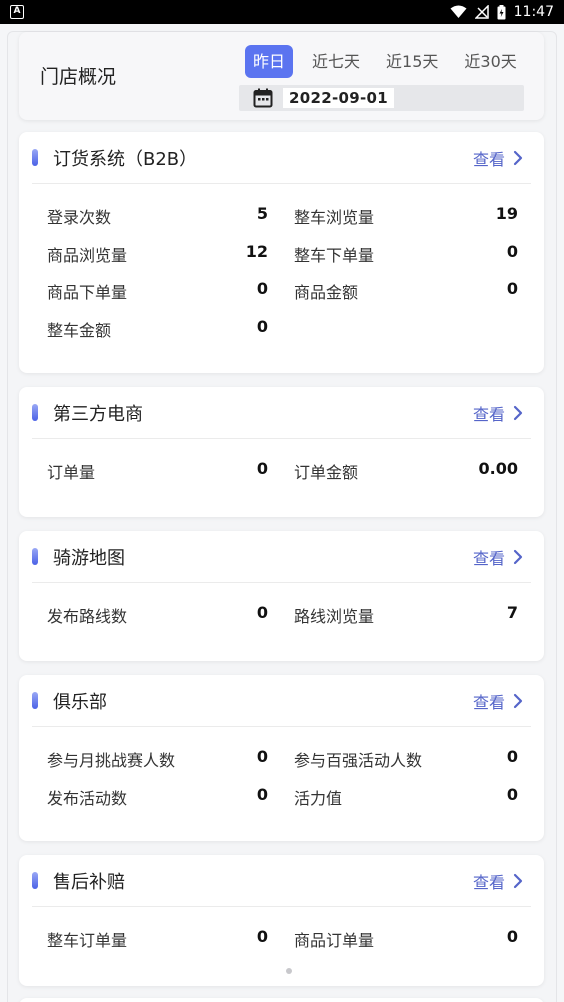 Image resolution: width=564 pixels, height=1002 pixels. What do you see at coordinates (393, 939) in the screenshot?
I see `stat-product-order-count: 商品订单量 0` at bounding box center [393, 939].